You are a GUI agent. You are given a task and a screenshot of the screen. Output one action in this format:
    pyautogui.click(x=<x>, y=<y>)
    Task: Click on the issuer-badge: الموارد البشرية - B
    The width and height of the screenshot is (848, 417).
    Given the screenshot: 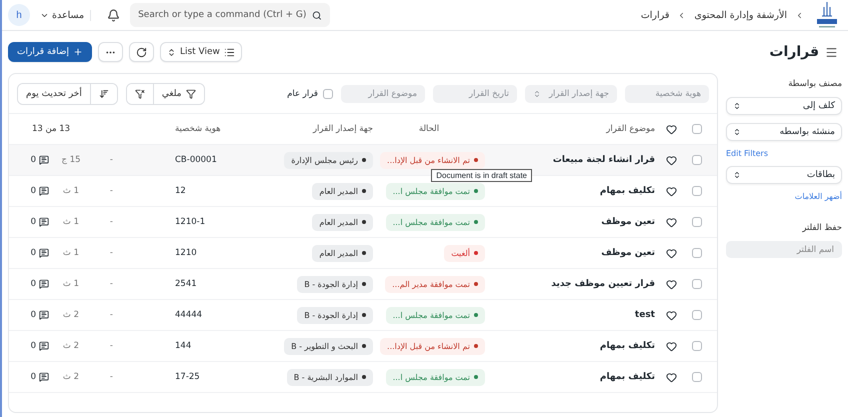 What is the action you would take?
    pyautogui.click(x=329, y=377)
    